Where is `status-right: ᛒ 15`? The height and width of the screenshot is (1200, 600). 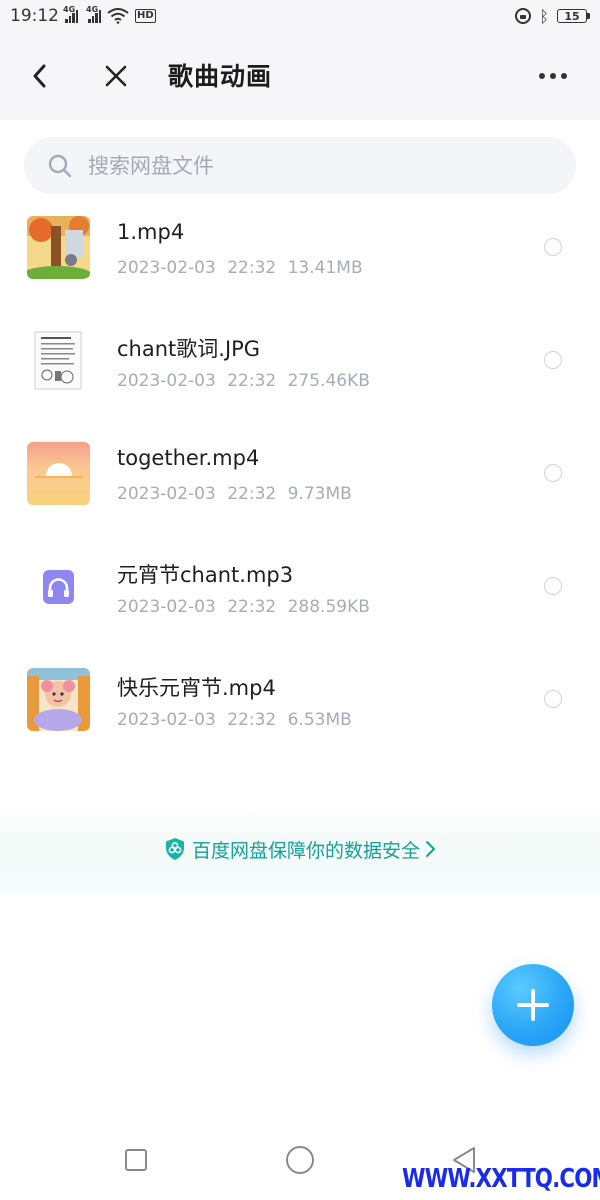
status-right: ᛒ 15 is located at coordinates (552, 16).